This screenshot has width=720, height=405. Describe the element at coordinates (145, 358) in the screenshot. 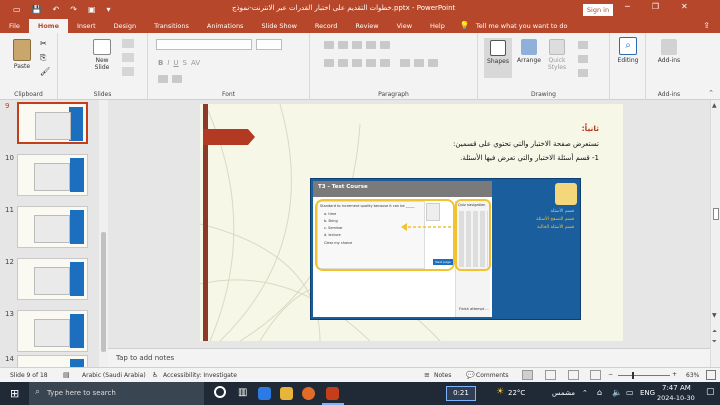

I see `notes-placeholder: Tap to add notes` at that location.